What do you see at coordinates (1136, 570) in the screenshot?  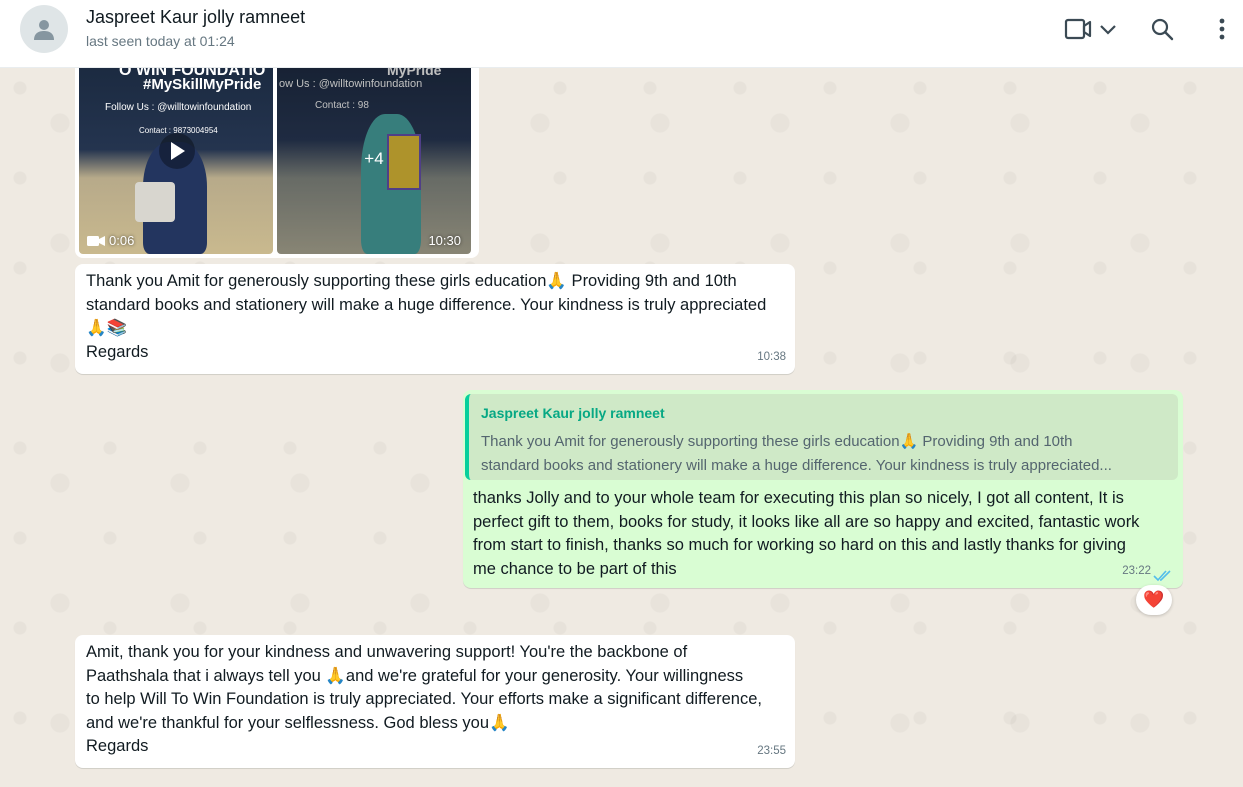 I see `message-time: 23:22` at bounding box center [1136, 570].